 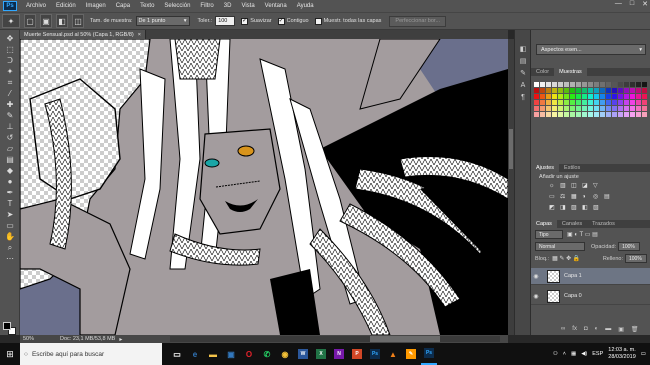 I want to click on healing-brush-tool-icon: ✚, so click(x=10, y=104).